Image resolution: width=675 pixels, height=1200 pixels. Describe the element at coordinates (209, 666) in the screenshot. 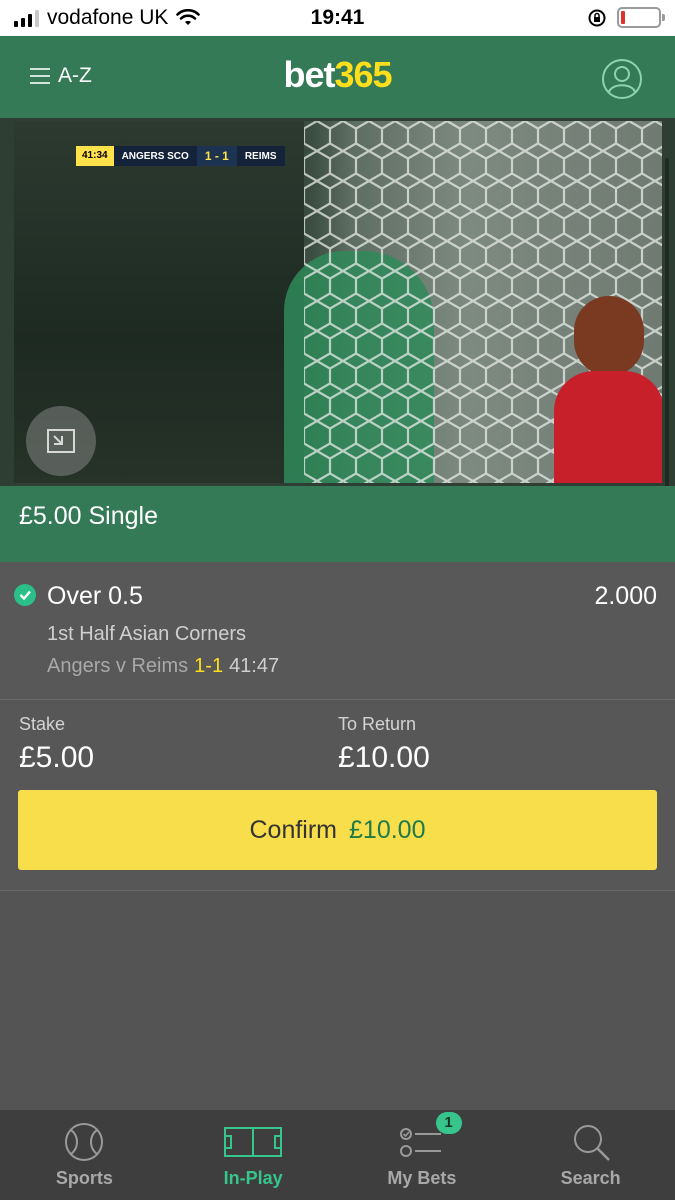

I see `fixture-score: 1-1` at that location.